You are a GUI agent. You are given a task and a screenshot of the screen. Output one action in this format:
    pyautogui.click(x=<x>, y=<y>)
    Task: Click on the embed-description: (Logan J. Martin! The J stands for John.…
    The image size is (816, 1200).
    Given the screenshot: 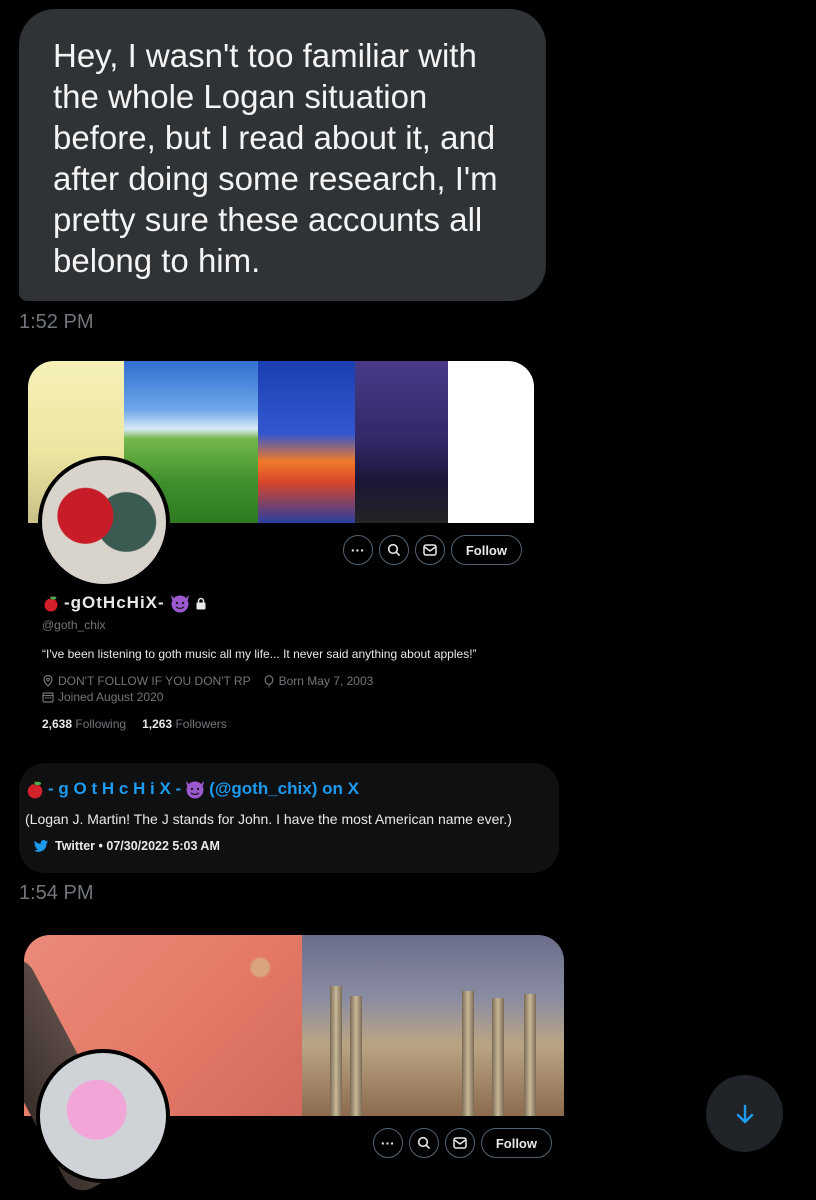 What is the action you would take?
    pyautogui.click(x=268, y=819)
    